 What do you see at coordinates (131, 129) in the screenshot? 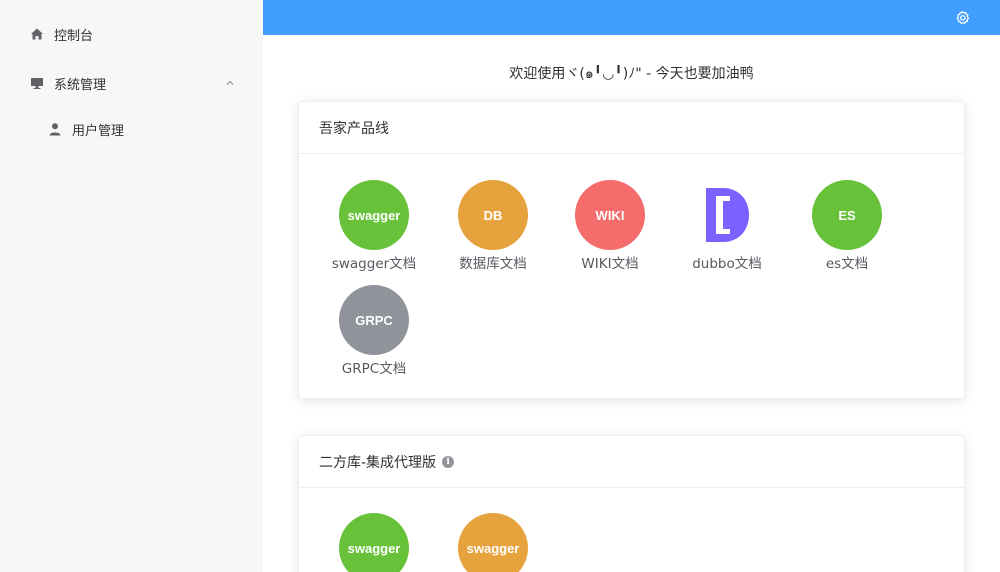
I see `sidebar-item-user-management: 用户管理` at bounding box center [131, 129].